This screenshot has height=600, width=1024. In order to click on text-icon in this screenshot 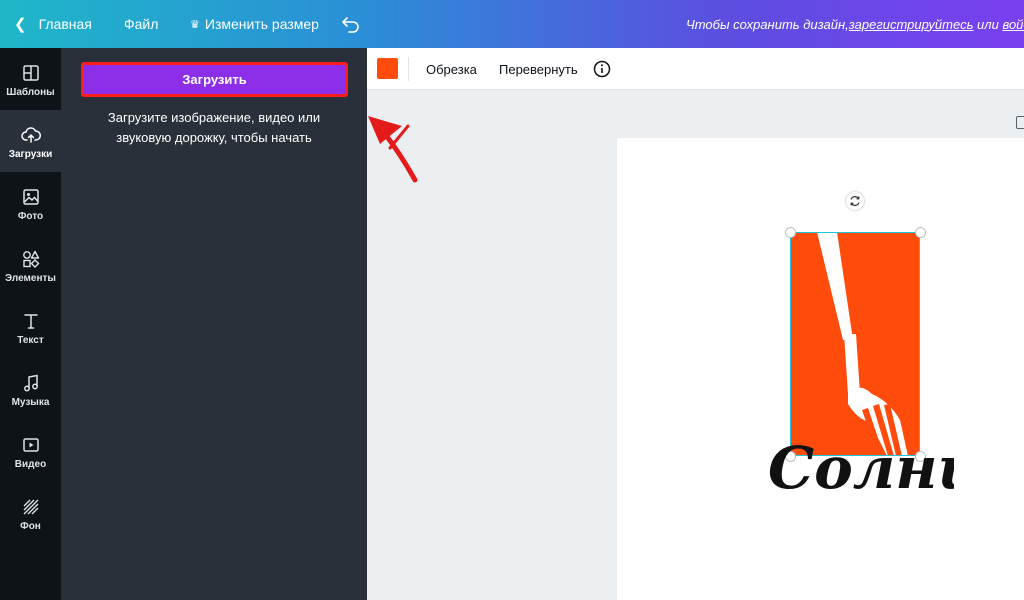, I will do `click(30, 321)`.